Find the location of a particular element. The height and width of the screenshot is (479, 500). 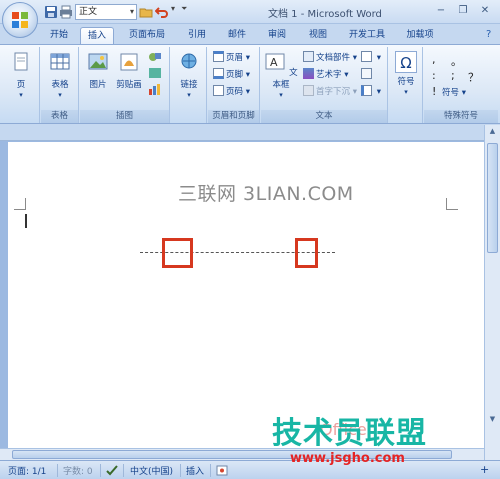

date-time-button is located at coordinates (367, 75).